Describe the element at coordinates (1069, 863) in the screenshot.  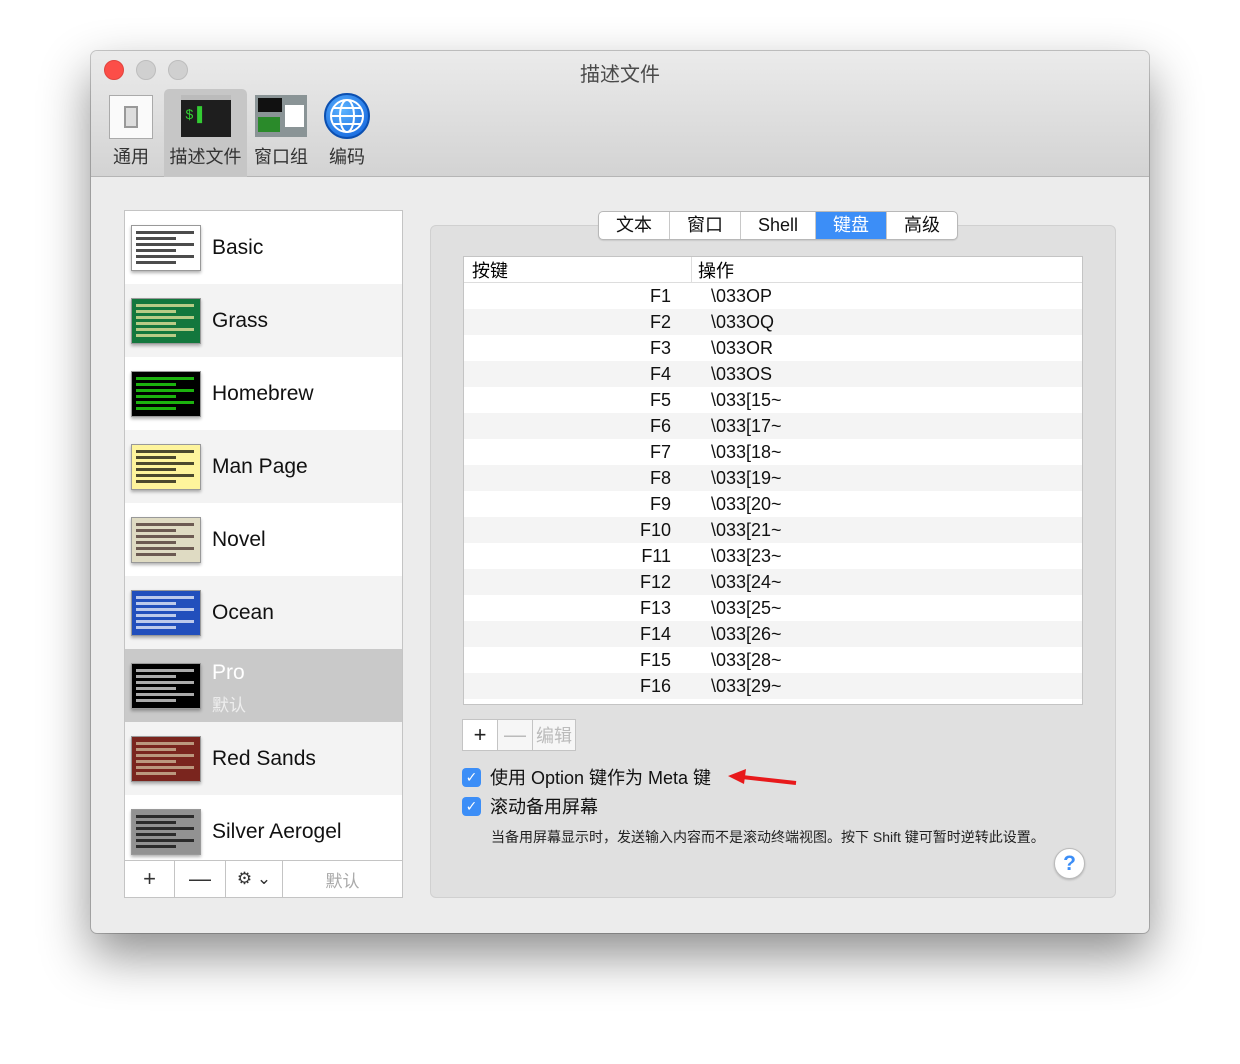
I see `help-button: ?` at that location.